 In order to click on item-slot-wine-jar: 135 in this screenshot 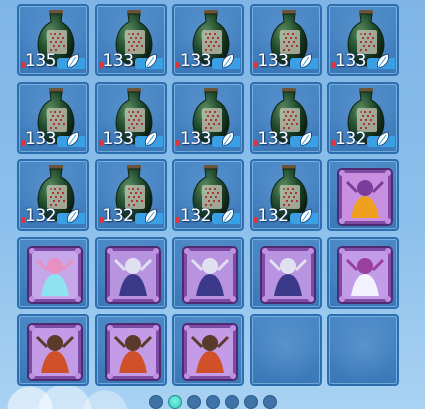, I will do `click(53, 40)`.